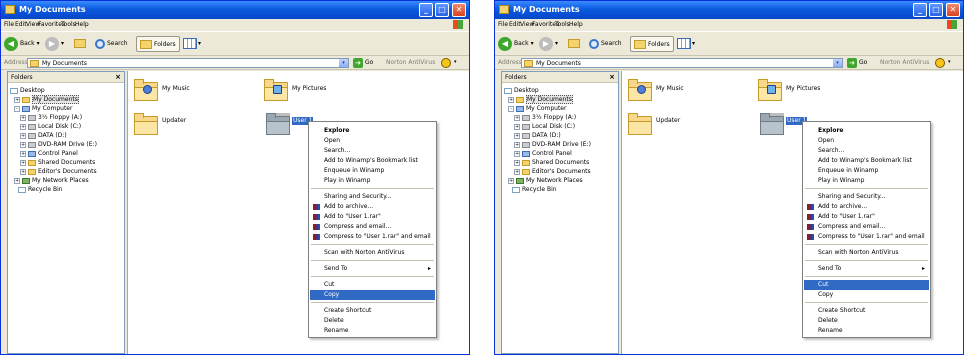 This screenshot has height=355, width=964. What do you see at coordinates (540, 99) in the screenshot?
I see `tree-item: + My Documents` at bounding box center [540, 99].